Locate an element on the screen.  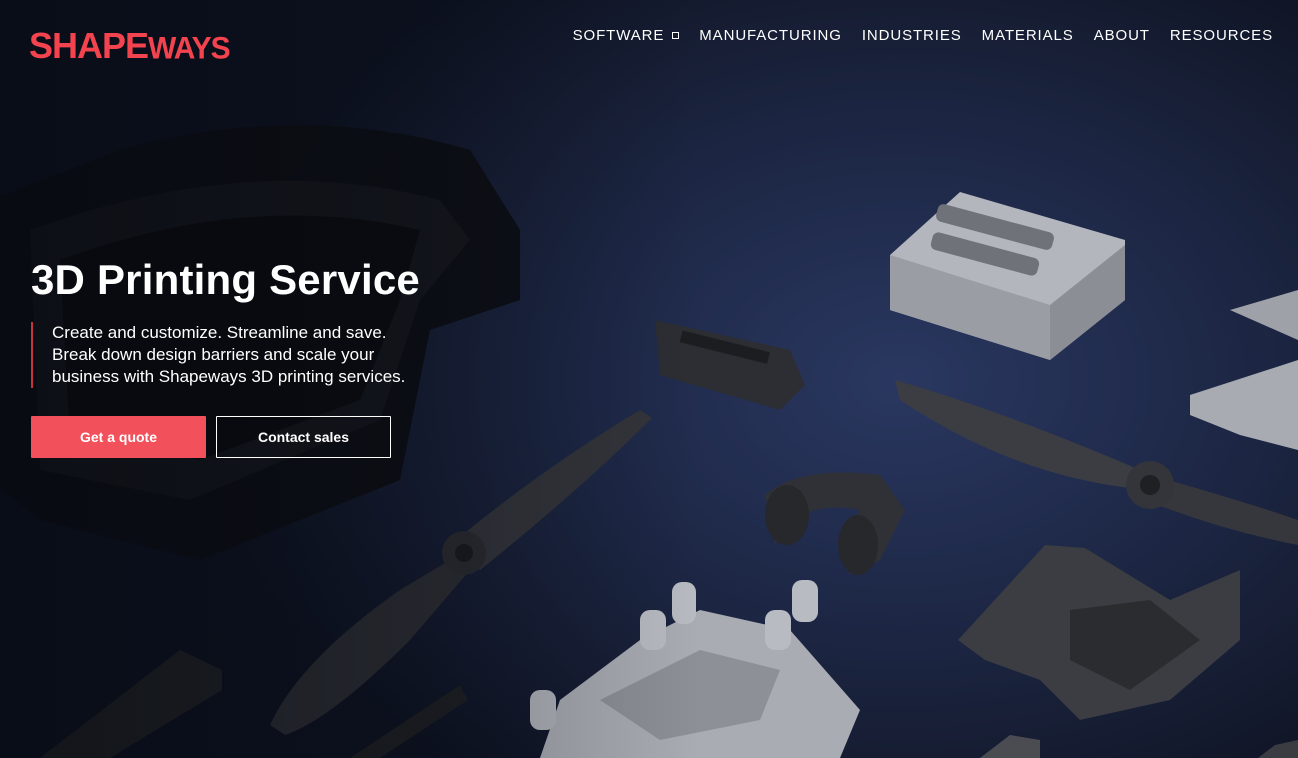
dropdown-square-icon is located at coordinates (676, 35).